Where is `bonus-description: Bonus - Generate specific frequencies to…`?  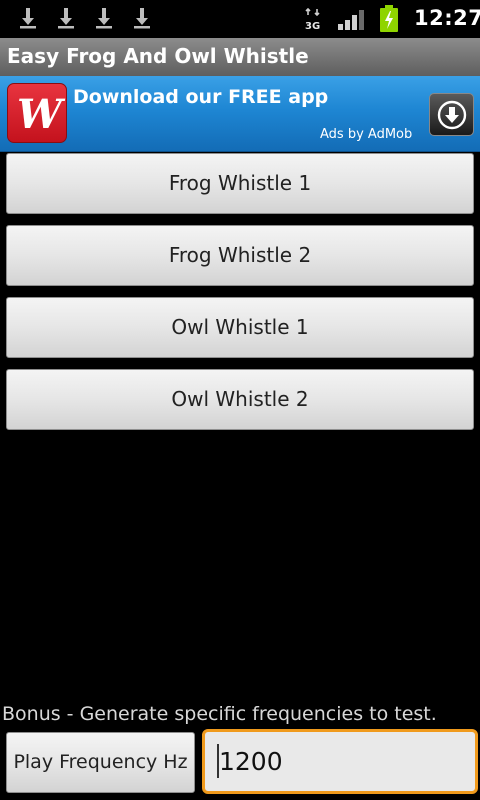 bonus-description: Bonus - Generate specific frequencies to… is located at coordinates (219, 714).